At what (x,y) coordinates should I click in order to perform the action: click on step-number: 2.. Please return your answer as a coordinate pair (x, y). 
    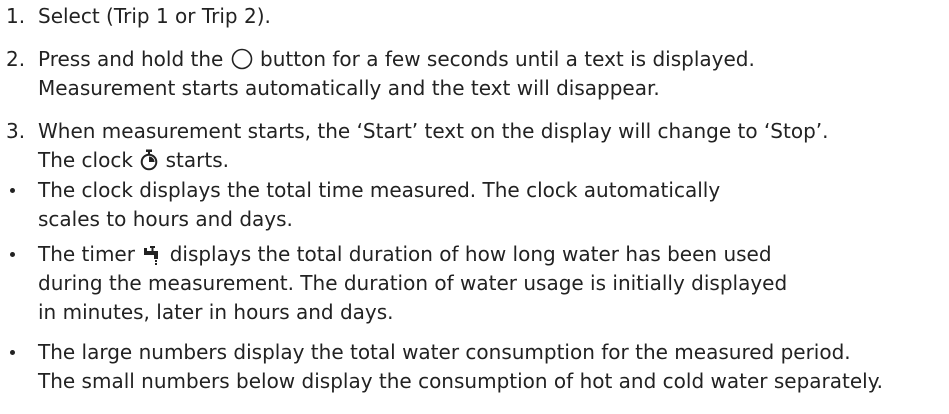
    Looking at the image, I should click on (16, 59).